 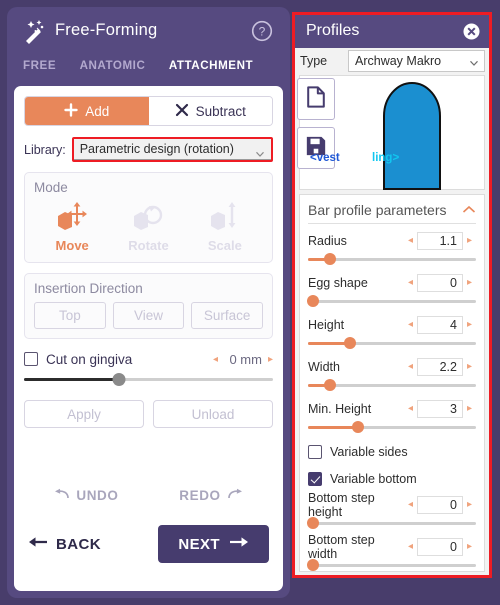 I want to click on cut-on-gingiva-slider, so click(x=148, y=379).